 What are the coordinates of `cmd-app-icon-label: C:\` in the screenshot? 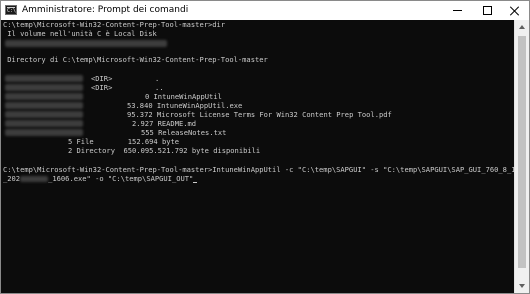 It's located at (12, 11).